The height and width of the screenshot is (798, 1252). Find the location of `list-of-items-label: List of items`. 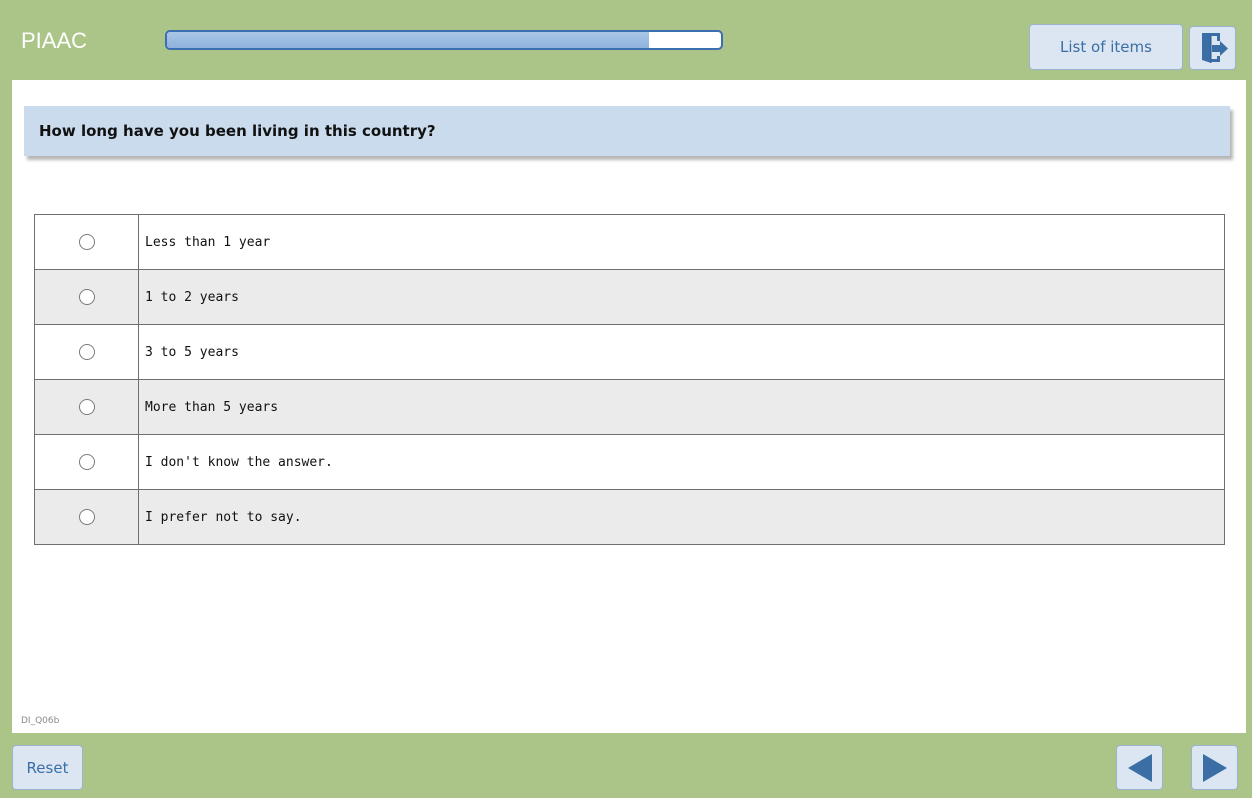

list-of-items-label: List of items is located at coordinates (1106, 47).